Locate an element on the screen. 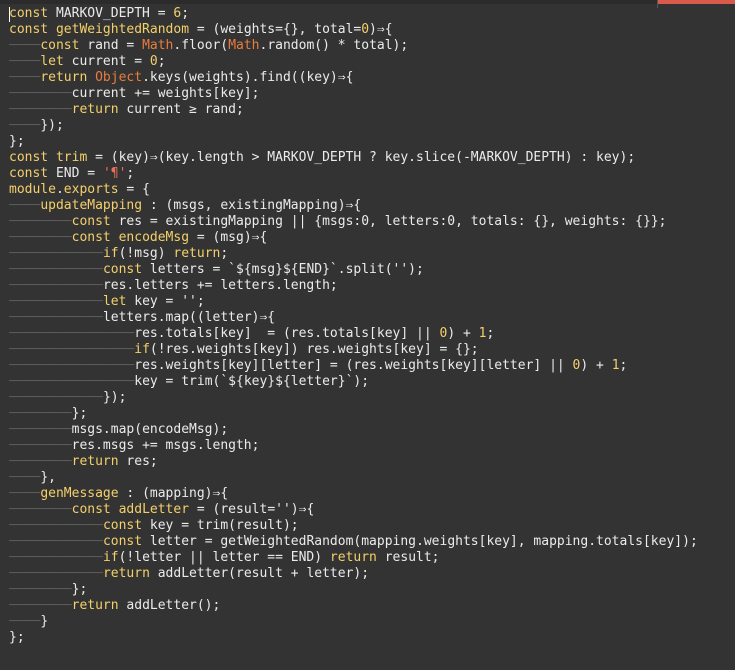  code-token: return is located at coordinates (353, 557).